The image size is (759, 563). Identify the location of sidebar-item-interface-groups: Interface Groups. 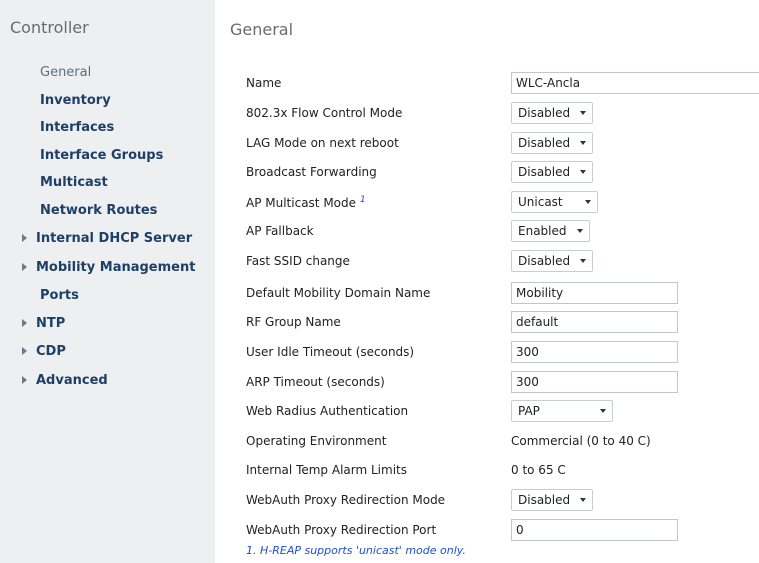
(101, 156).